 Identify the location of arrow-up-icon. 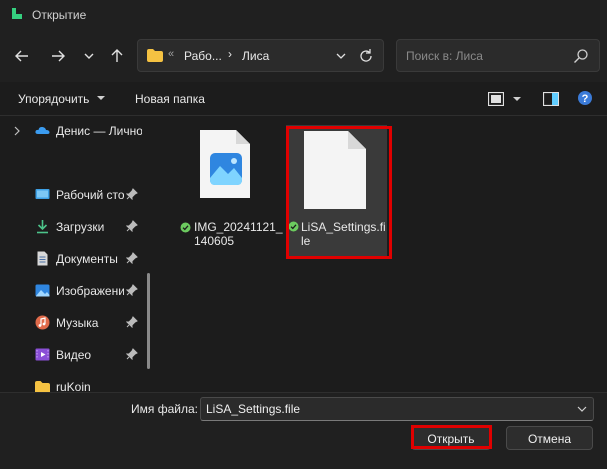
(117, 55).